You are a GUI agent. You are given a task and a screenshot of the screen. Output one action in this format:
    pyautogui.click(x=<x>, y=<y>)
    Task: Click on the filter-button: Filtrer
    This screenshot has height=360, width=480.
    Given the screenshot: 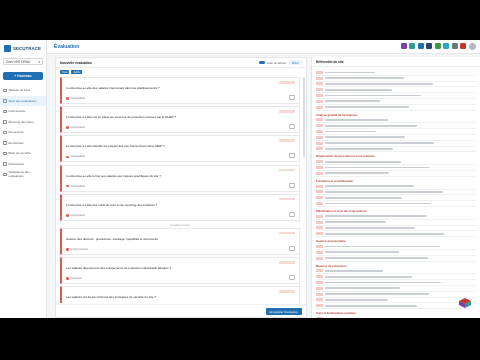 What is the action you would take?
    pyautogui.click(x=295, y=62)
    